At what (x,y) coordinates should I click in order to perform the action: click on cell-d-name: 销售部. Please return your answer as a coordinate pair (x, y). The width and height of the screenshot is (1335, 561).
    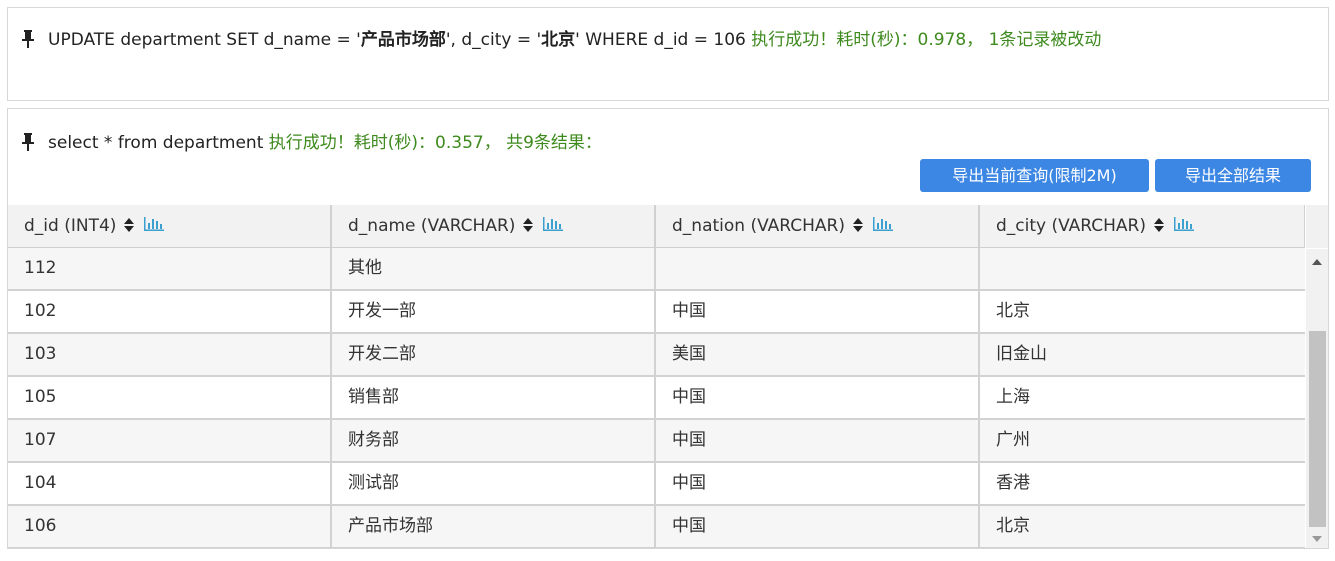
    Looking at the image, I should click on (494, 397).